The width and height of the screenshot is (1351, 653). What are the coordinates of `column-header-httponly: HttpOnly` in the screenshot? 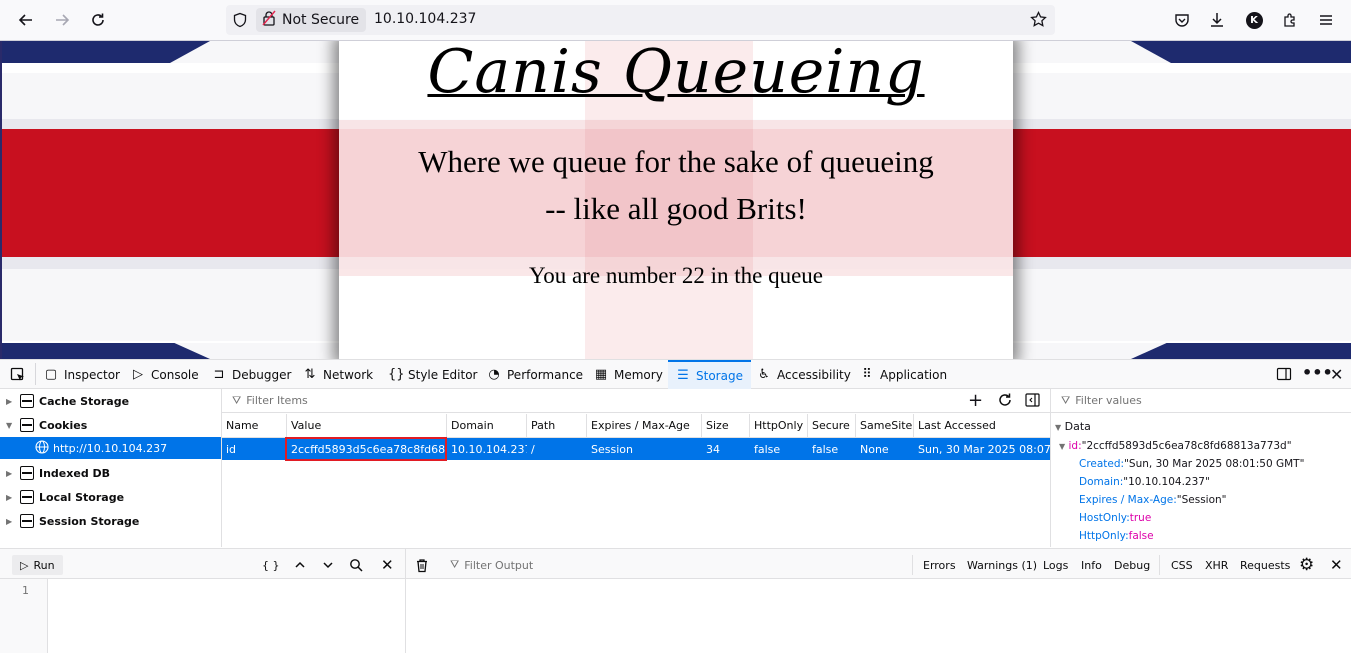 It's located at (779, 426).